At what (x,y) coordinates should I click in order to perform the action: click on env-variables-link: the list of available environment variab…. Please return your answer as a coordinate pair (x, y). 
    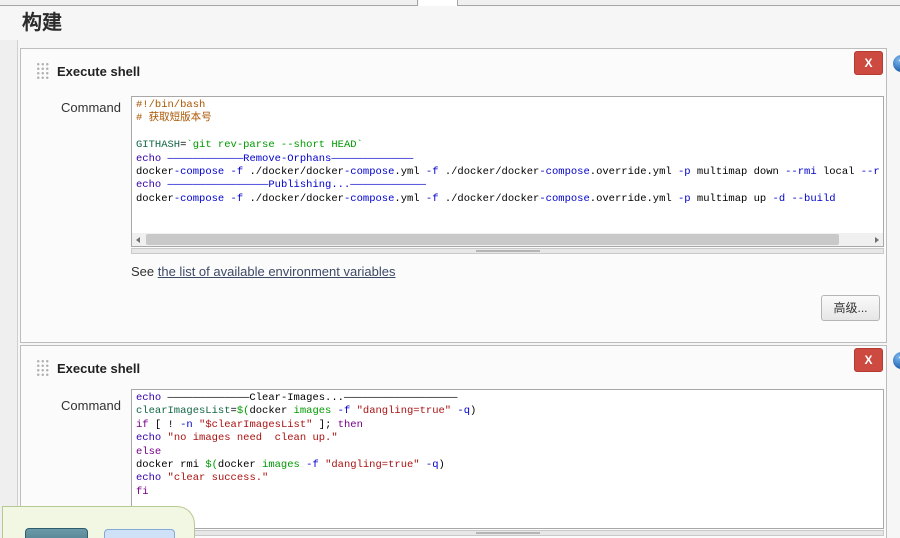
    Looking at the image, I should click on (277, 271).